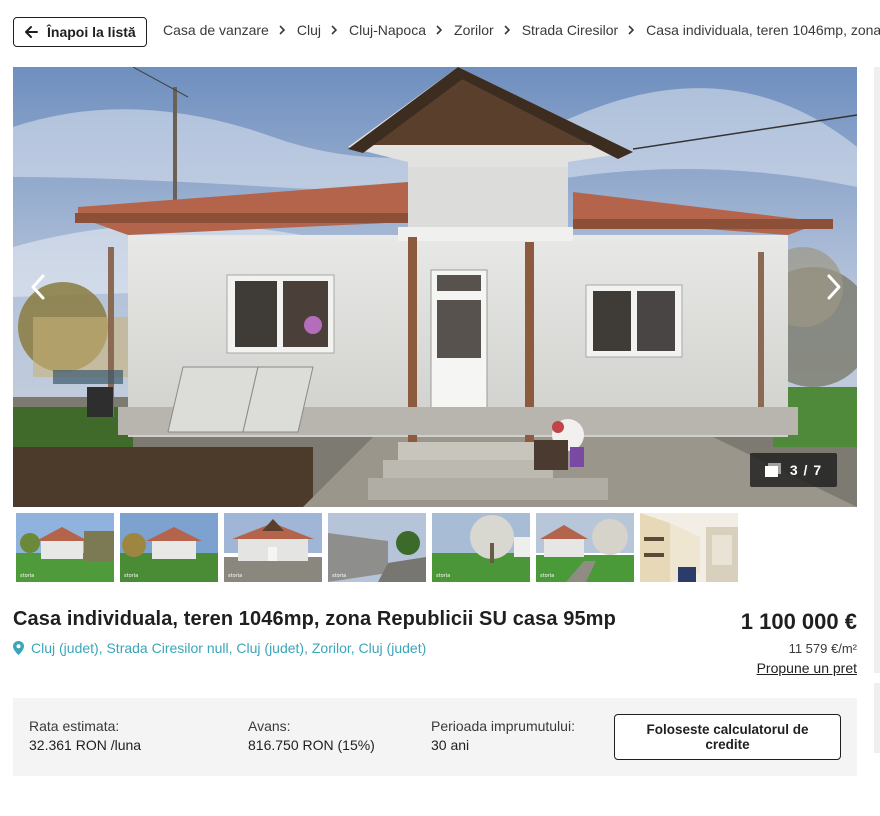 This screenshot has width=880, height=816. I want to click on arrow-left-icon, so click(31, 32).